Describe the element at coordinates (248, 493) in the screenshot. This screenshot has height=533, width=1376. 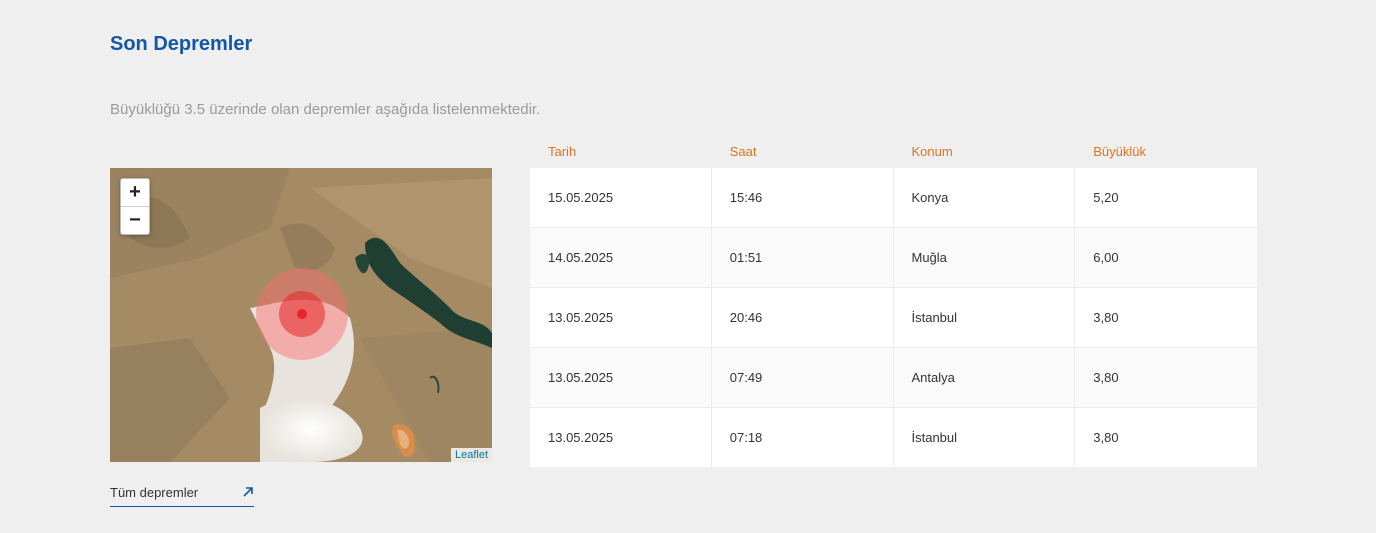
I see `arrow-up-right-icon` at that location.